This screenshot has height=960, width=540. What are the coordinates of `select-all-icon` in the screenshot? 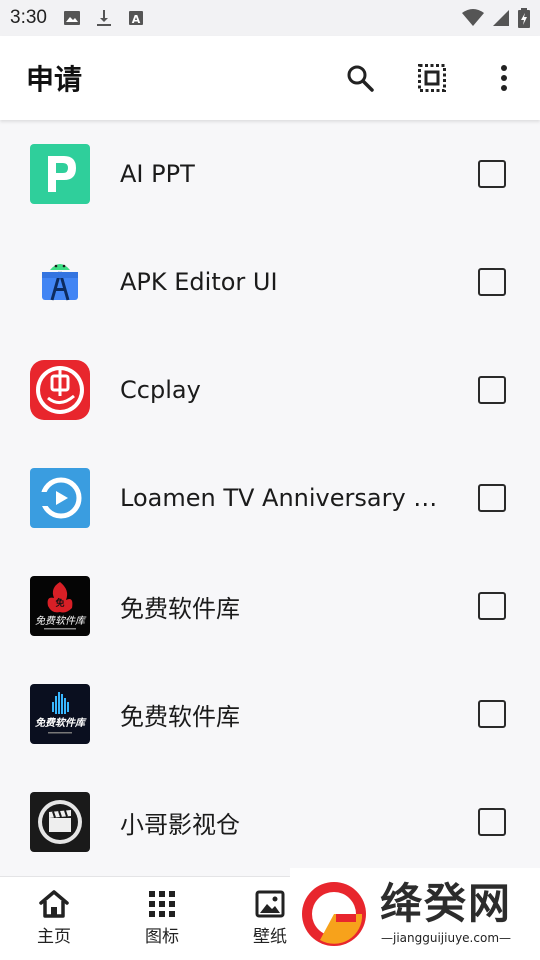 It's located at (432, 78).